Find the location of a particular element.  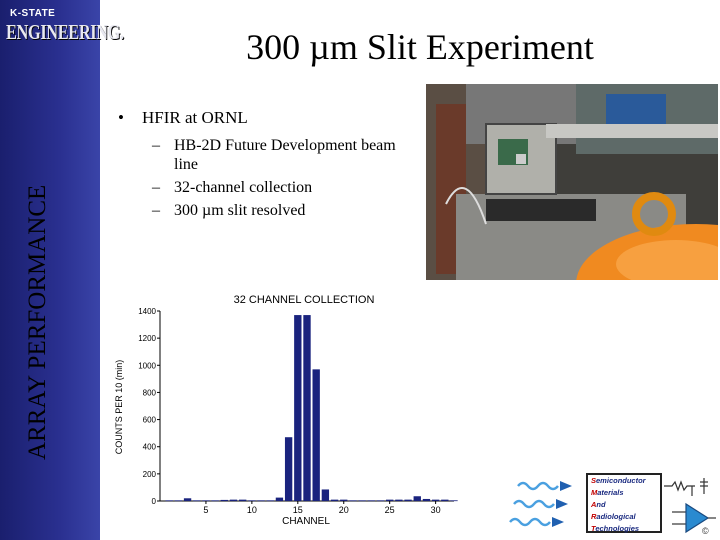

logo-engineering-text: ENGINEERING. is located at coordinates (65, 32).